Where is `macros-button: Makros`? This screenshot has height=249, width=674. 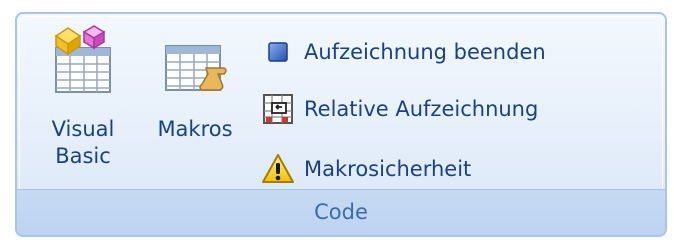 macros-button: Makros is located at coordinates (195, 83).